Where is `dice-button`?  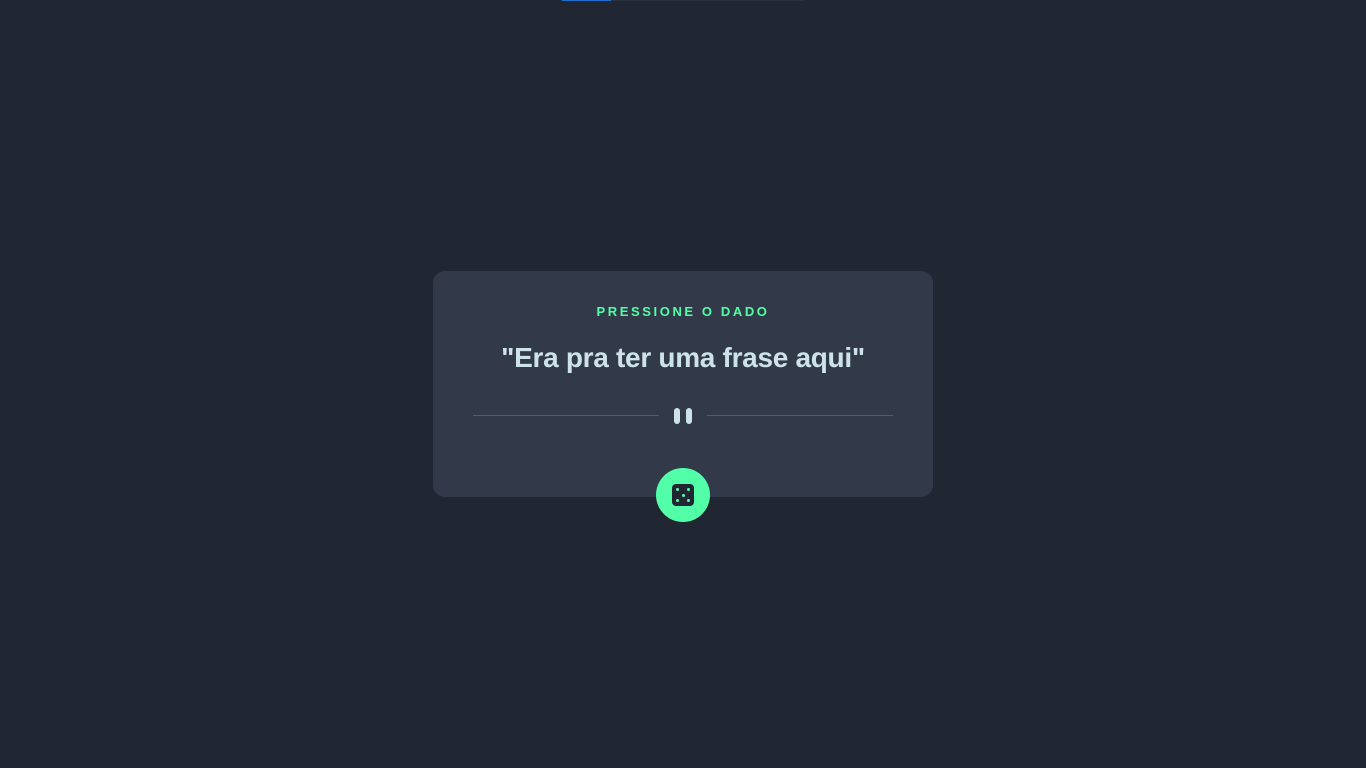
dice-button is located at coordinates (683, 495).